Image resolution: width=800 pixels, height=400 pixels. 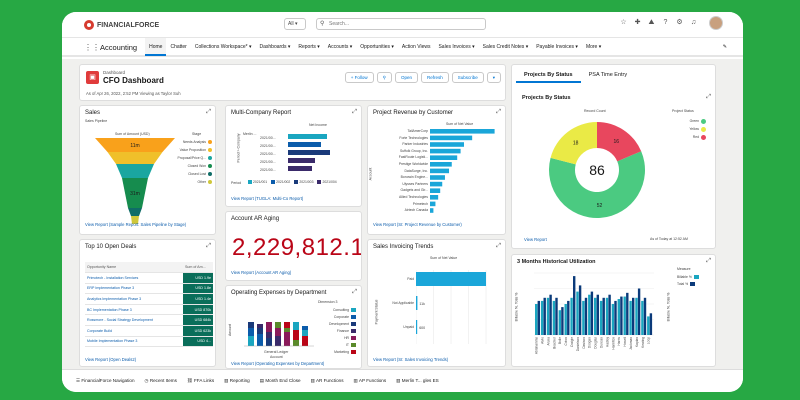 What do you see at coordinates (593, 47) in the screenshot?
I see `nav-more: More ▾` at bounding box center [593, 47].